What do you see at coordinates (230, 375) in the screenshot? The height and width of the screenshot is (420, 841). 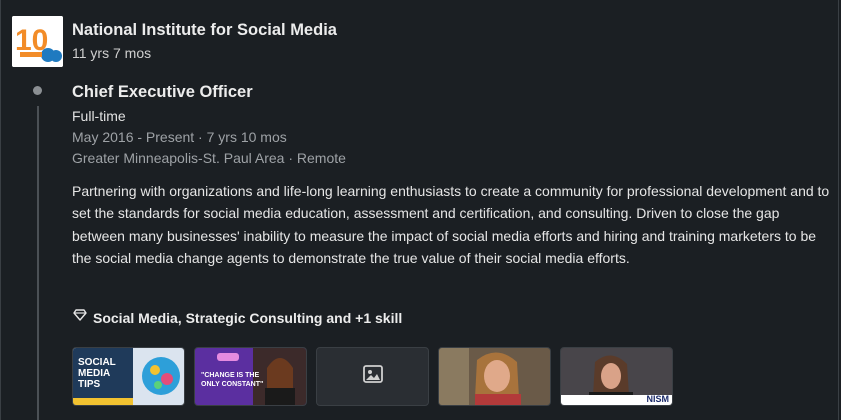 I see `thumb-quote-1: "CHANGE IS THE` at bounding box center [230, 375].